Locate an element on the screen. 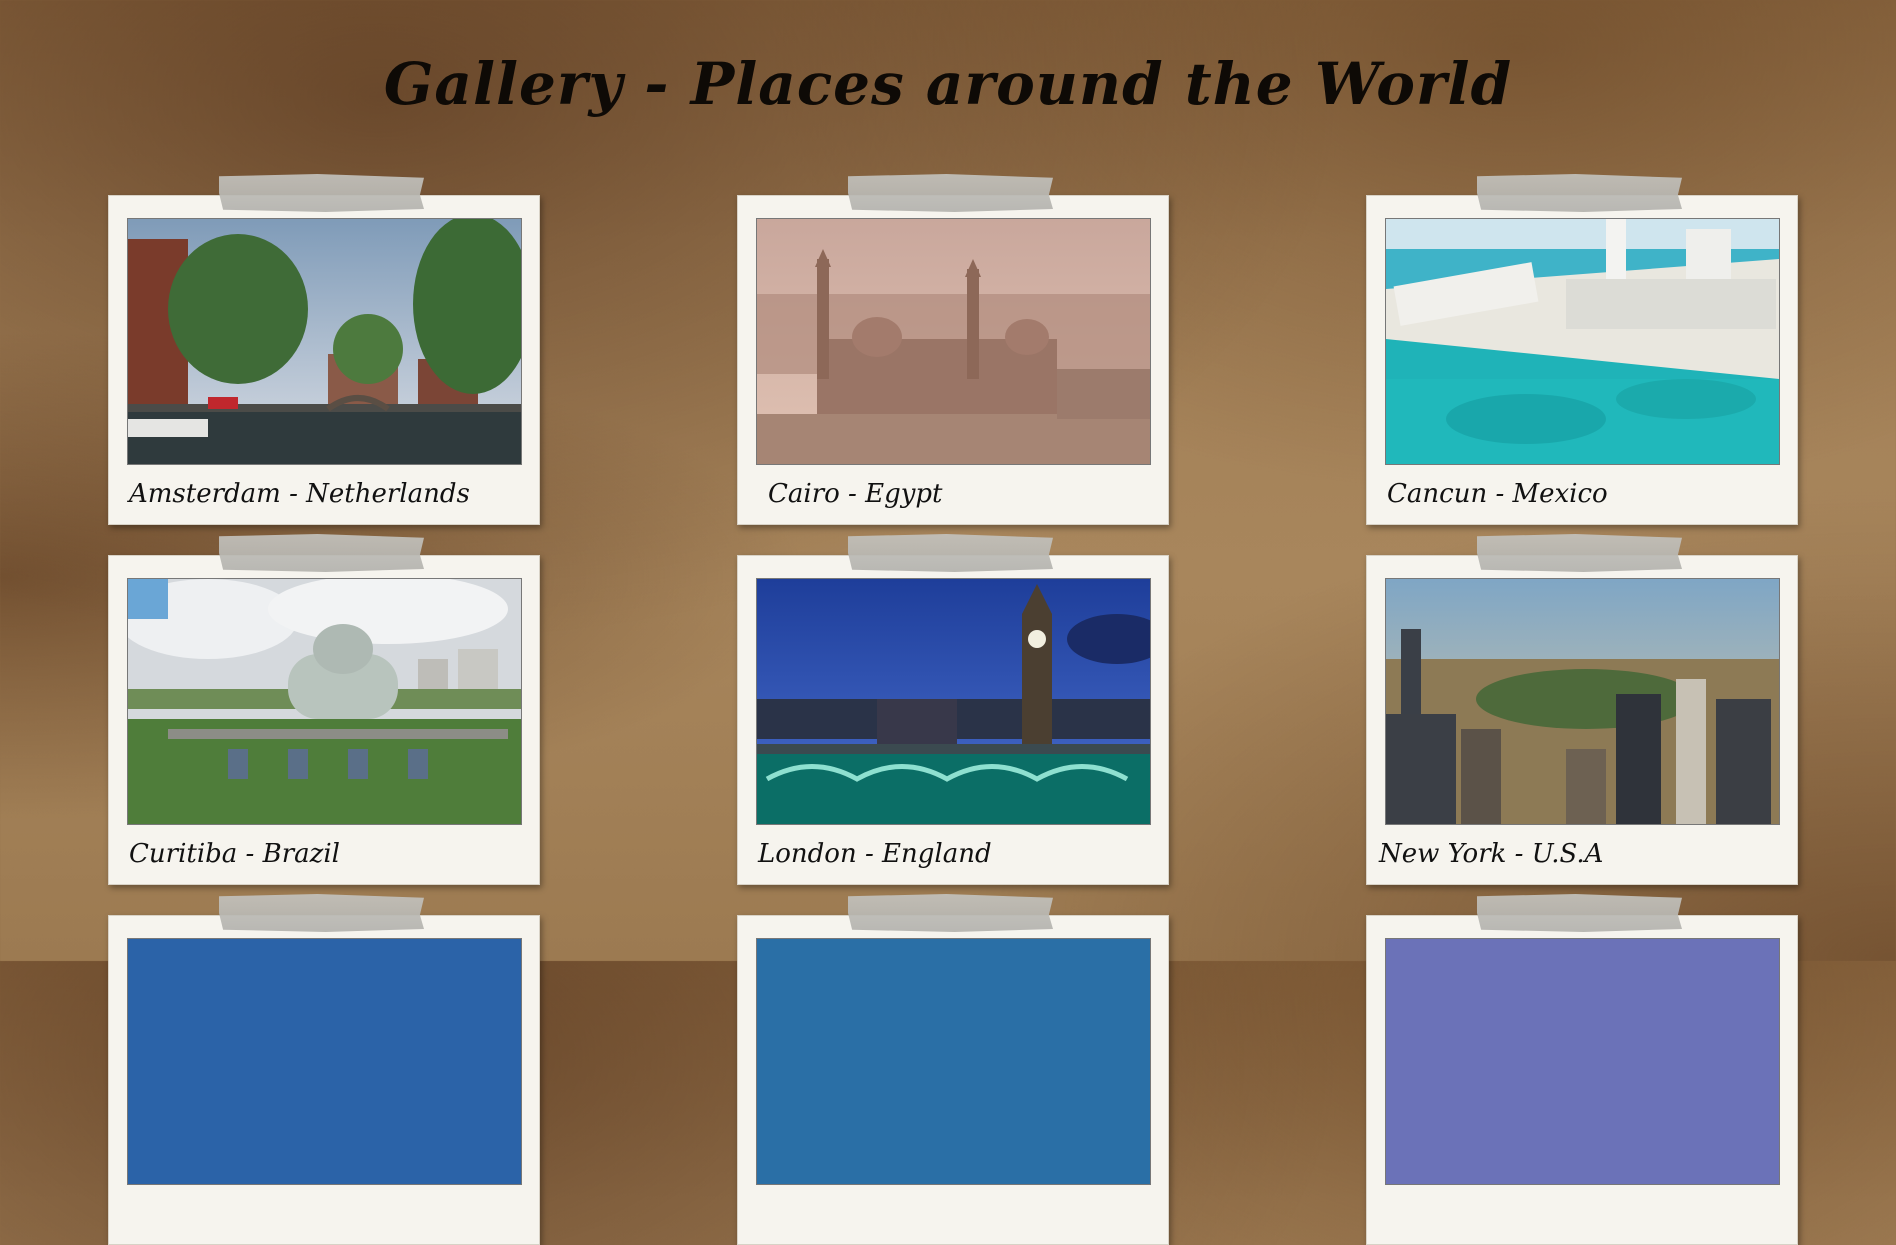  gallery-card-row3-left is located at coordinates (324, 1069).